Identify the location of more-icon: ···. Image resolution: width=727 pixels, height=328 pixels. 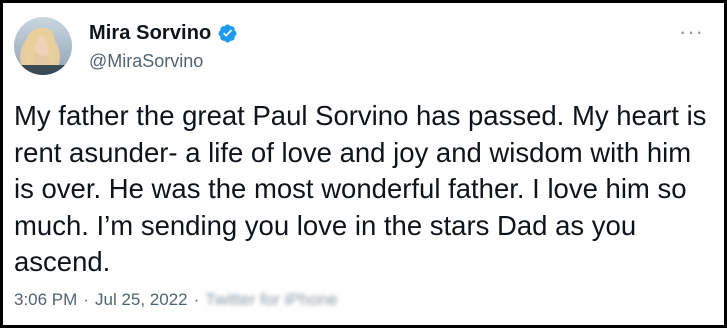
(691, 32).